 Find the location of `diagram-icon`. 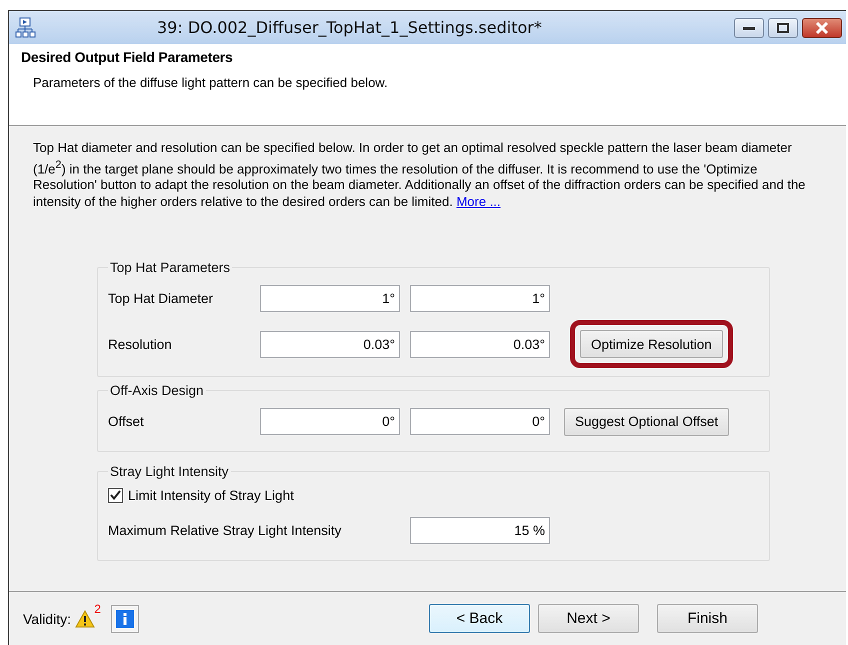

diagram-icon is located at coordinates (26, 27).